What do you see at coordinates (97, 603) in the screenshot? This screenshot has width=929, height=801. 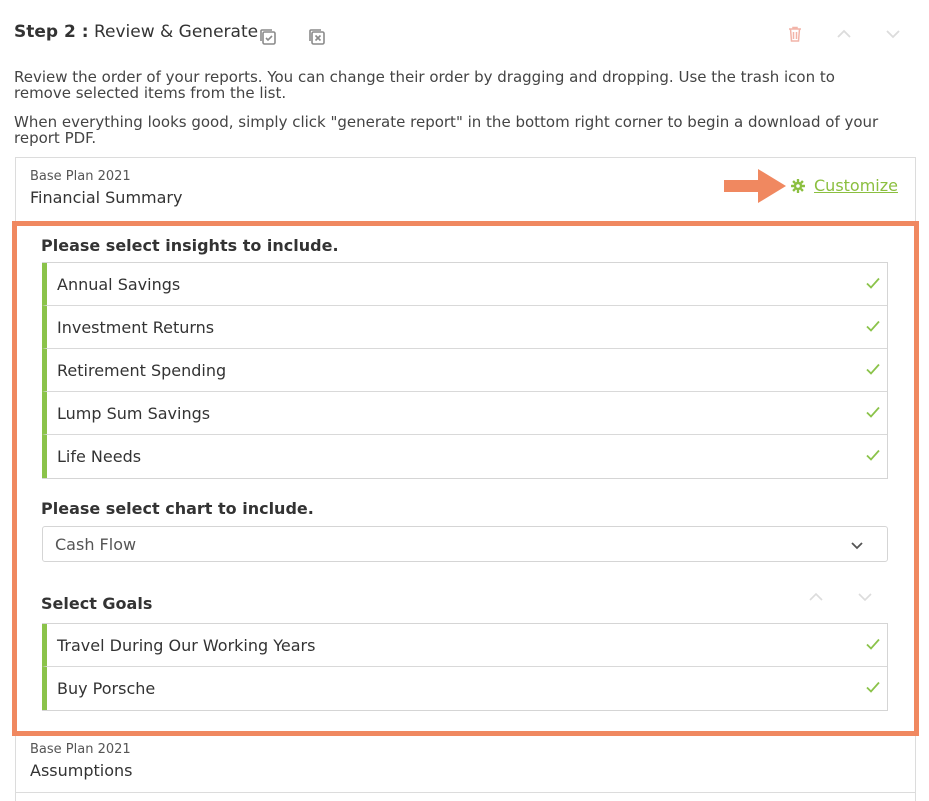 I see `goals-title: Select Goals` at bounding box center [97, 603].